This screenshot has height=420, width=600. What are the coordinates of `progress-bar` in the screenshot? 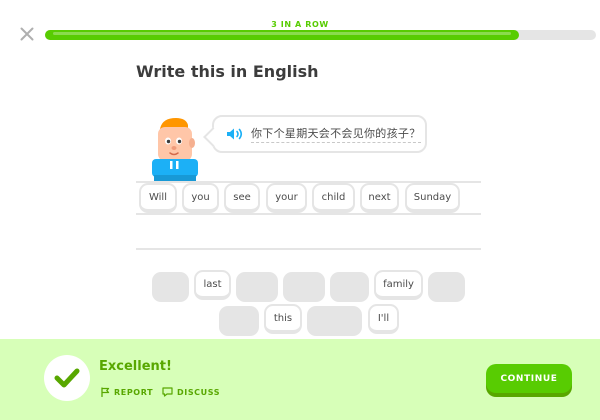 It's located at (320, 35).